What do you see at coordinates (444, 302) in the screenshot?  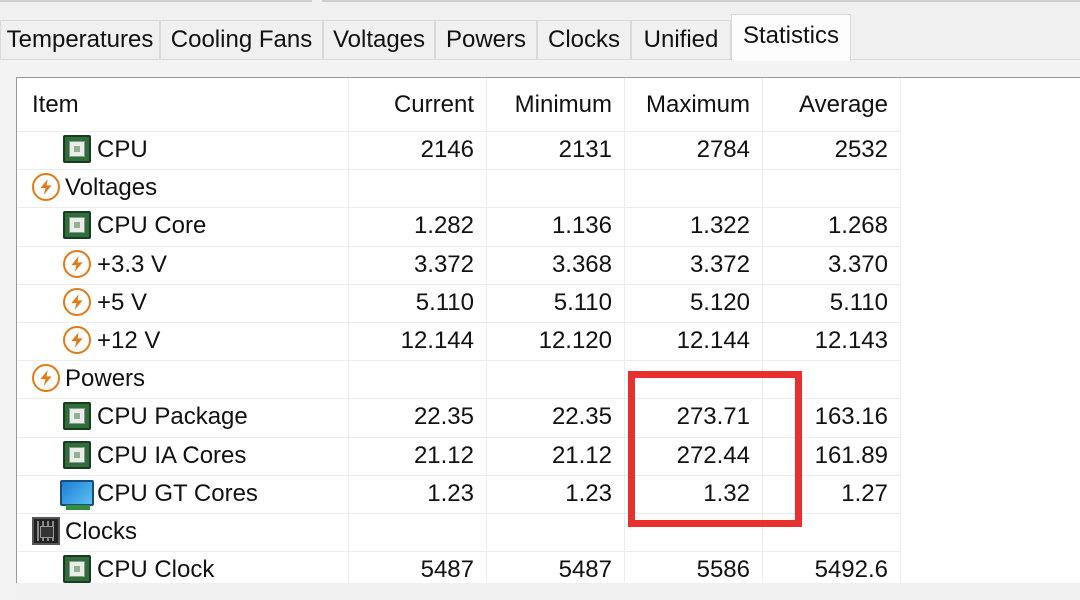 I see `current-value: 5.110` at bounding box center [444, 302].